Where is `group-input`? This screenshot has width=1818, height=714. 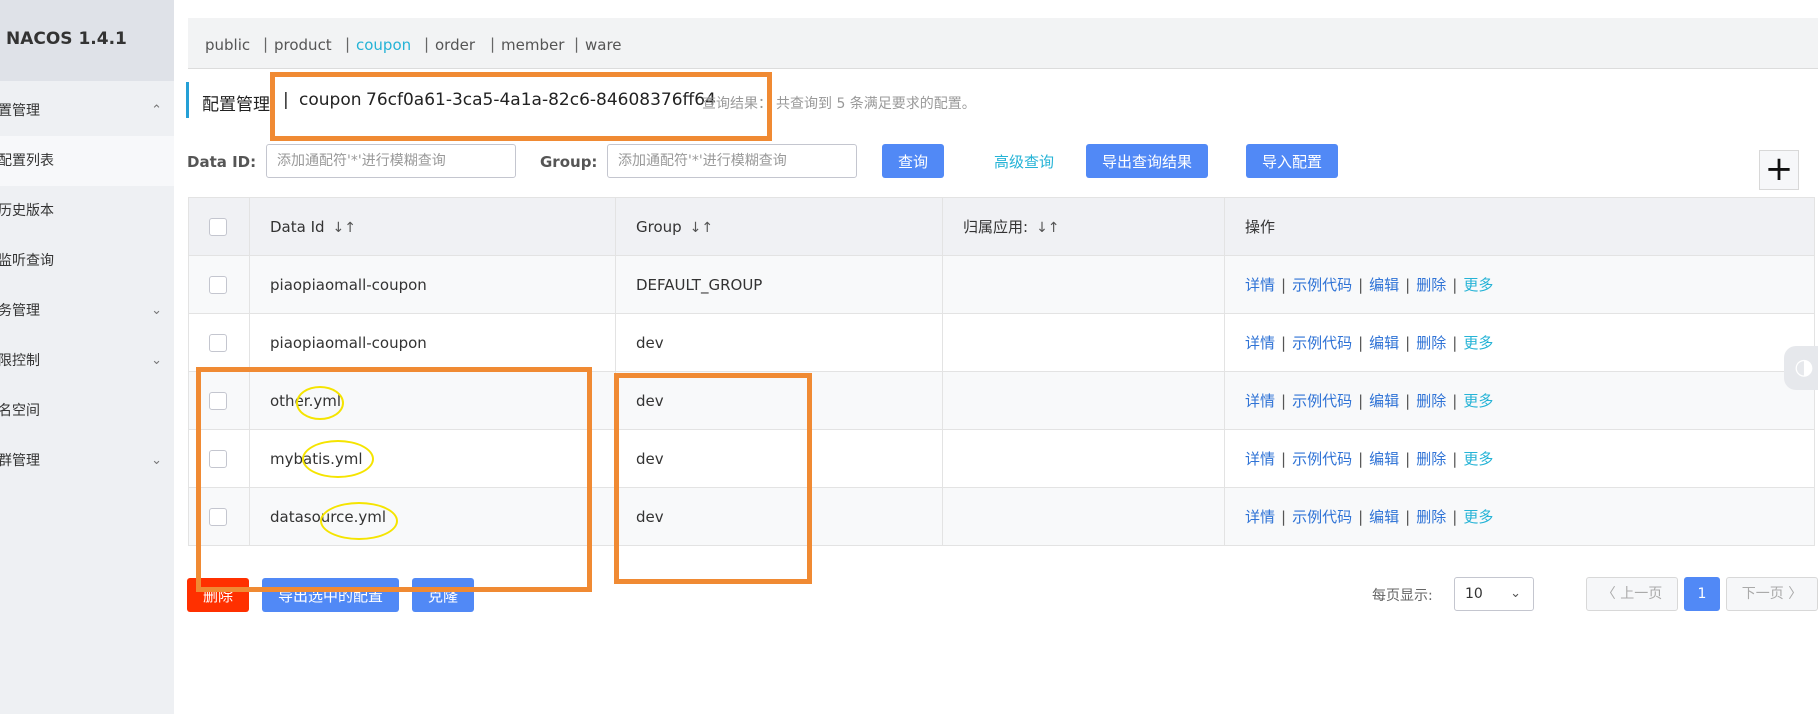
group-input is located at coordinates (732, 161).